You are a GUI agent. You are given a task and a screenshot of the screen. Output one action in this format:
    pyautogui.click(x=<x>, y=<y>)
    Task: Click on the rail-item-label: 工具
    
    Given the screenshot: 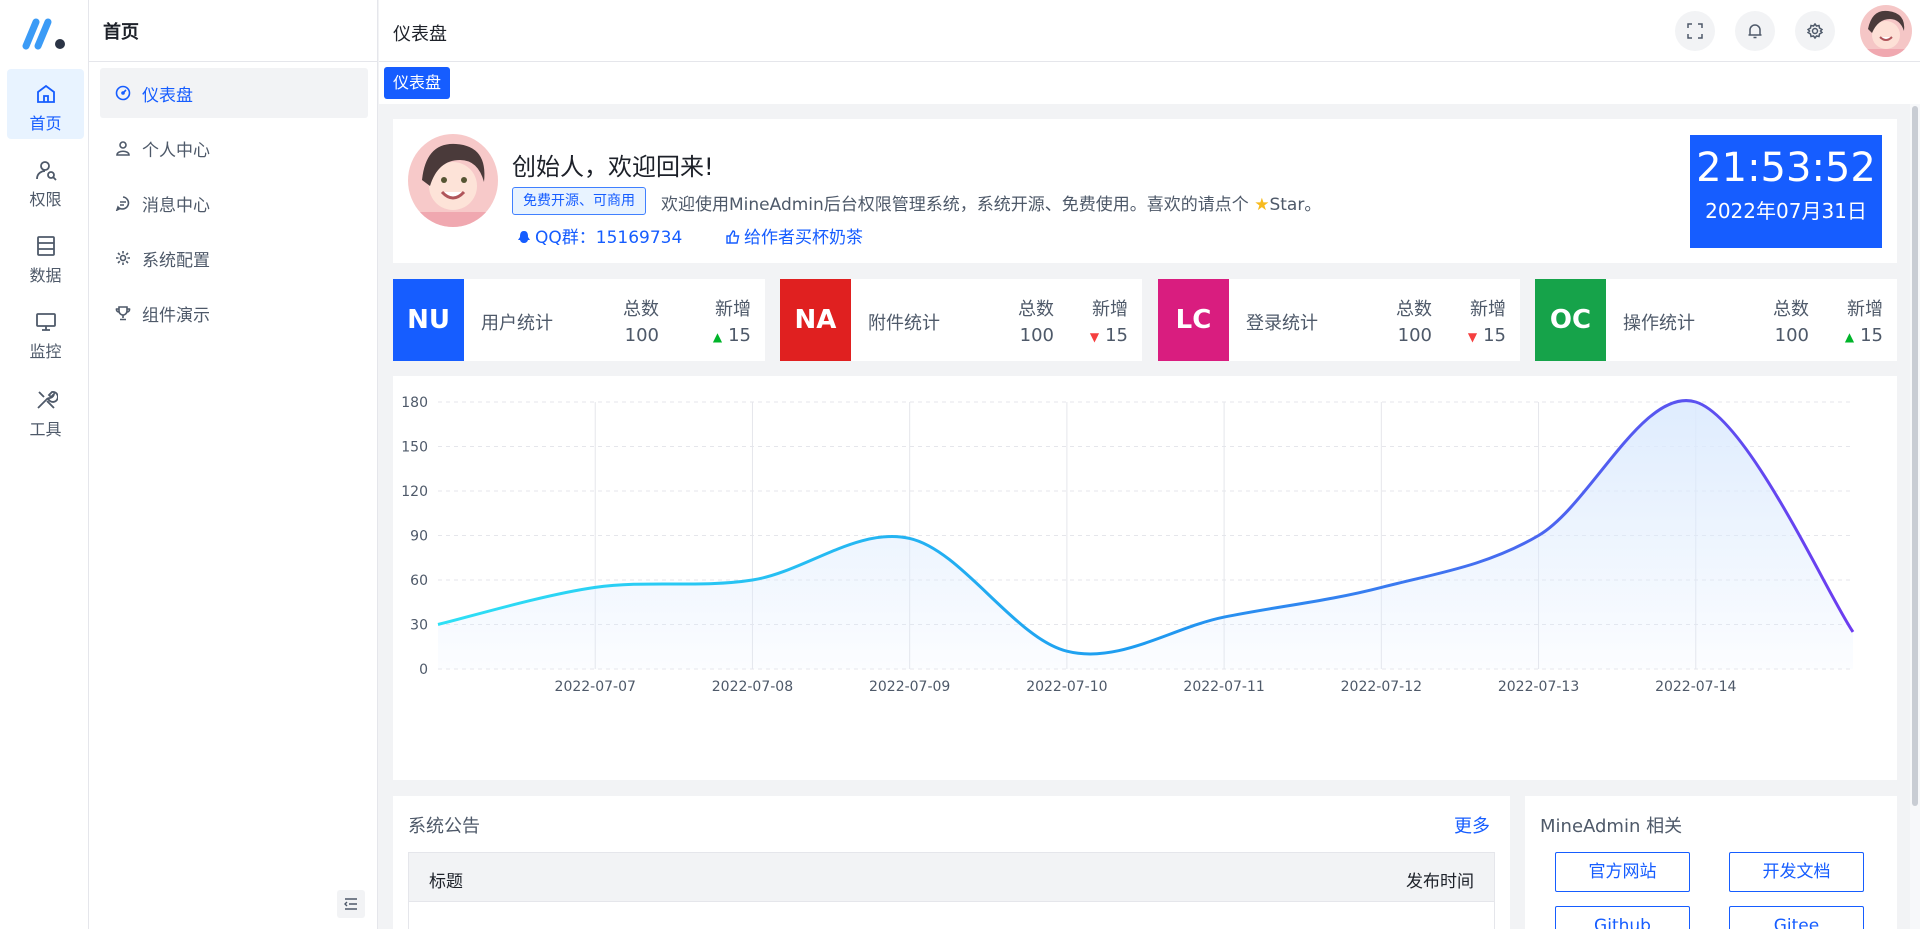 What is the action you would take?
    pyautogui.click(x=45, y=429)
    